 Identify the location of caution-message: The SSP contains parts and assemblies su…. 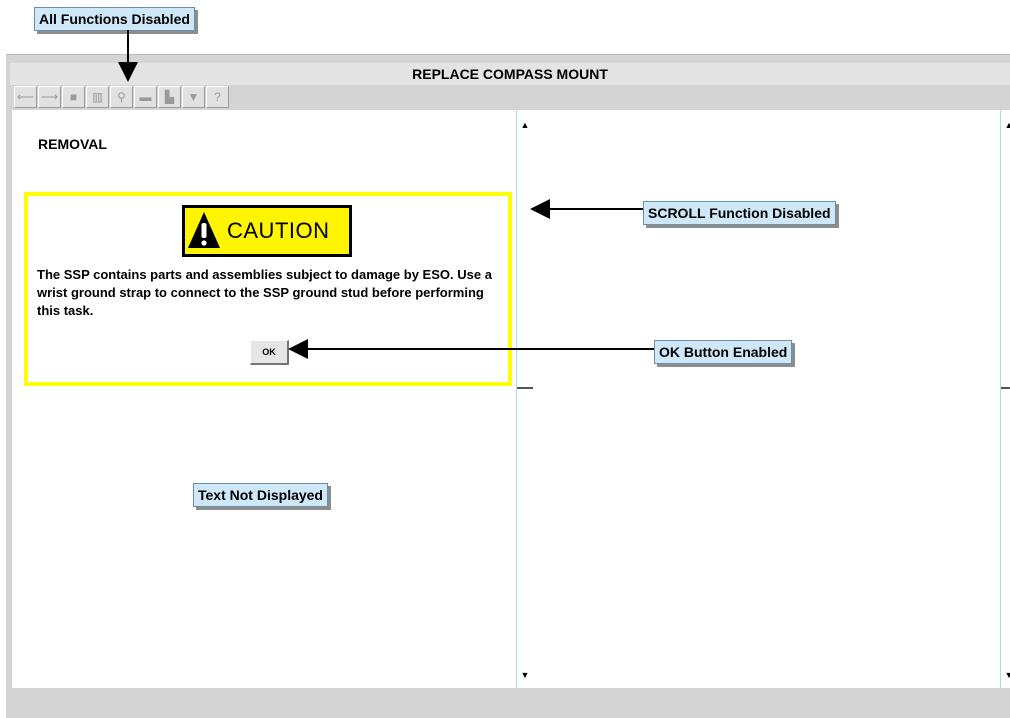
(264, 292).